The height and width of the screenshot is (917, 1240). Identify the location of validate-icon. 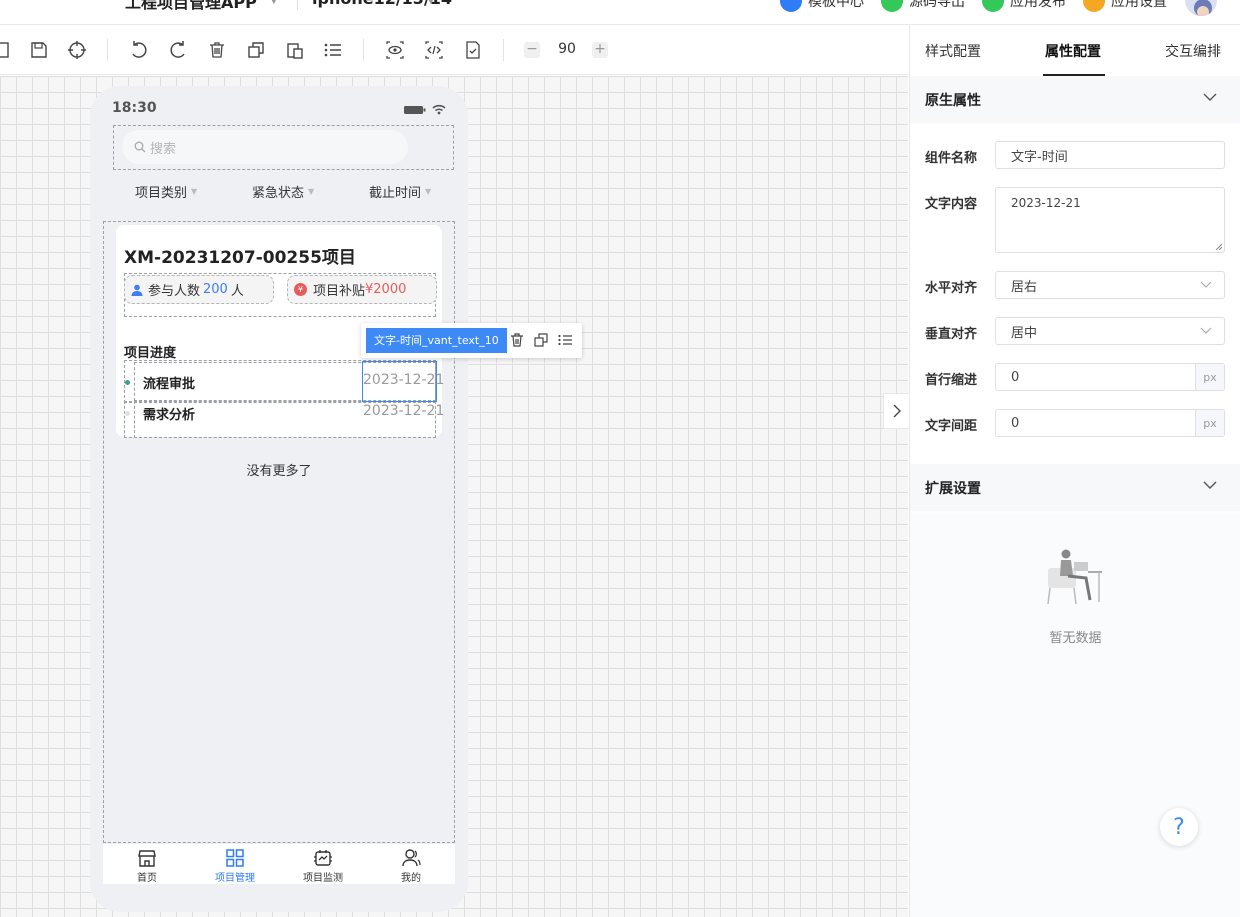
(473, 50).